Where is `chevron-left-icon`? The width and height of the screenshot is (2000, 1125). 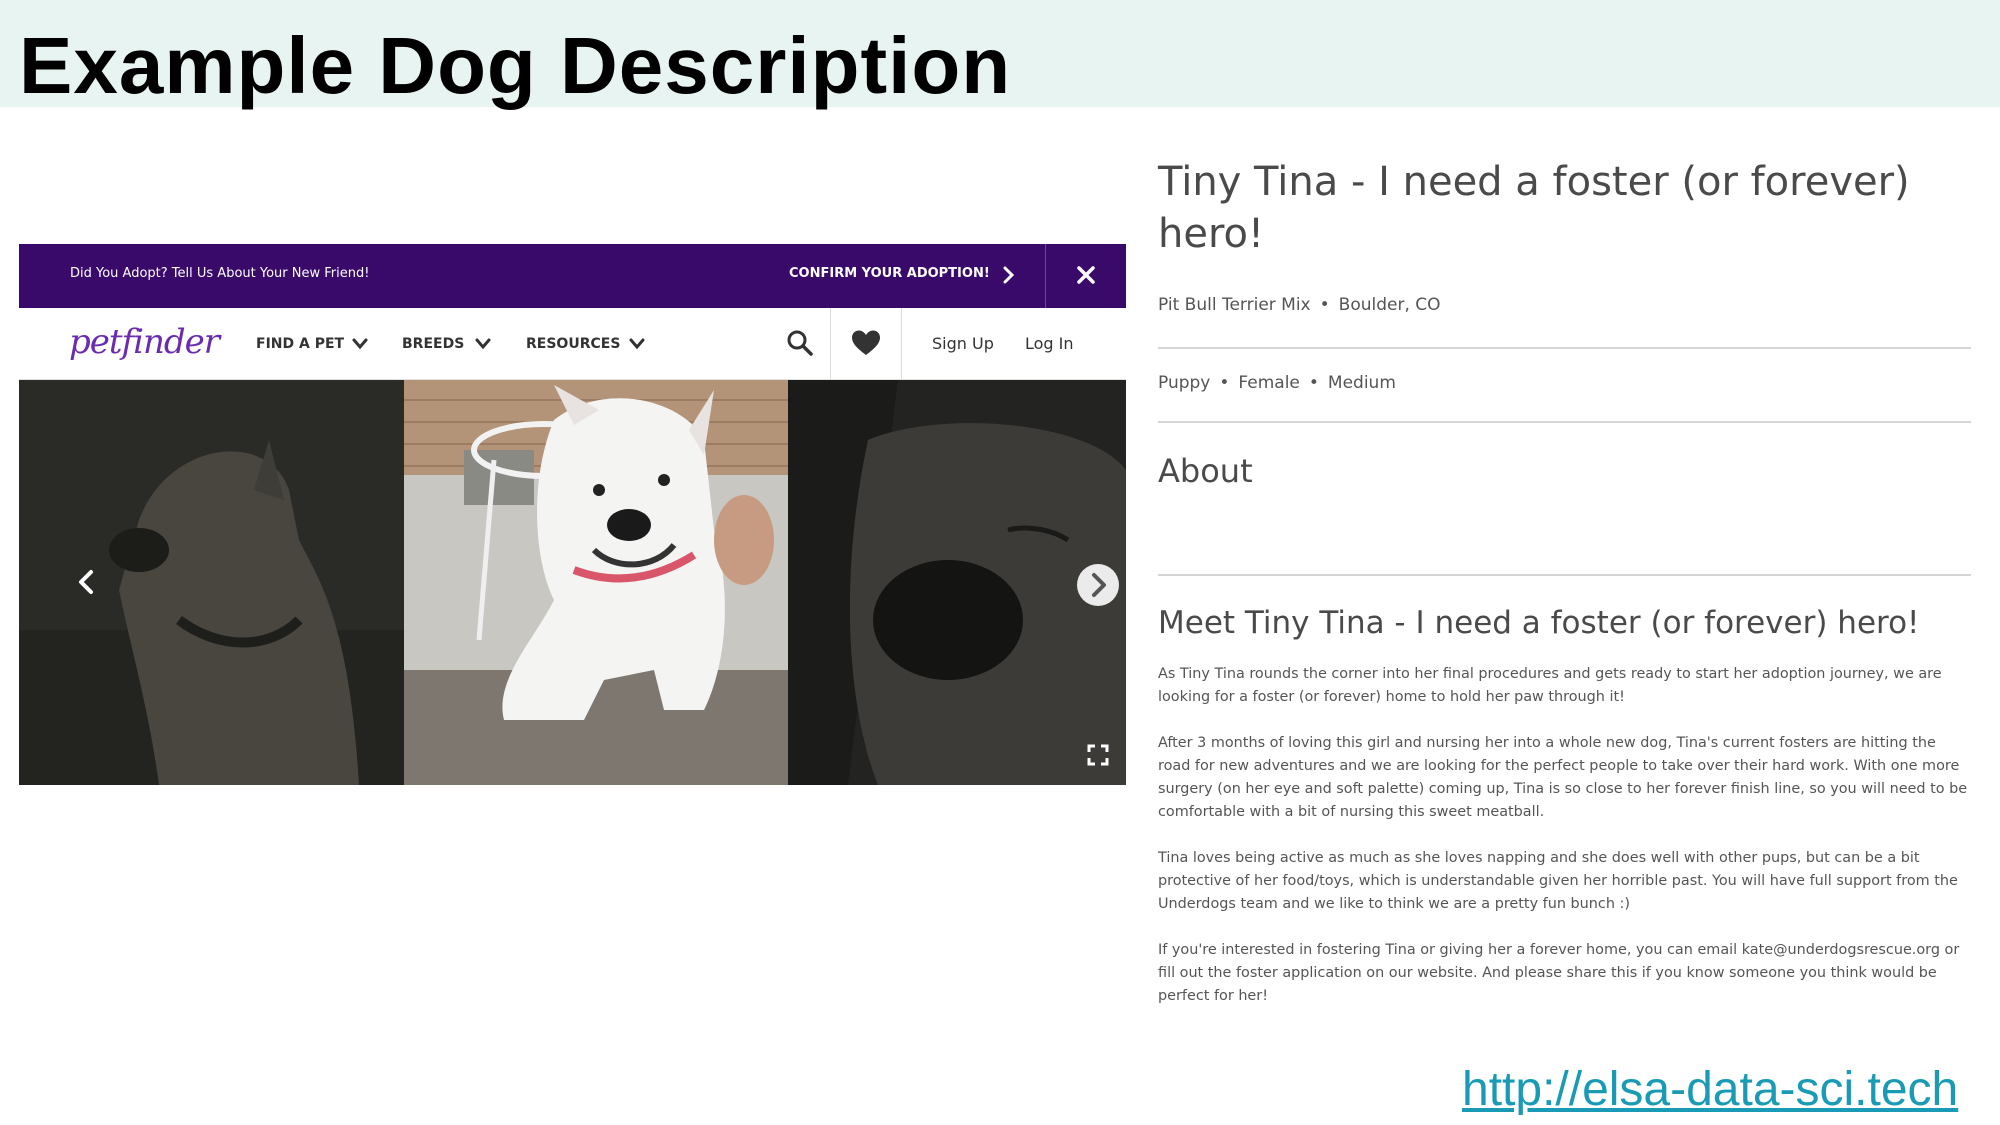
chevron-left-icon is located at coordinates (87, 582).